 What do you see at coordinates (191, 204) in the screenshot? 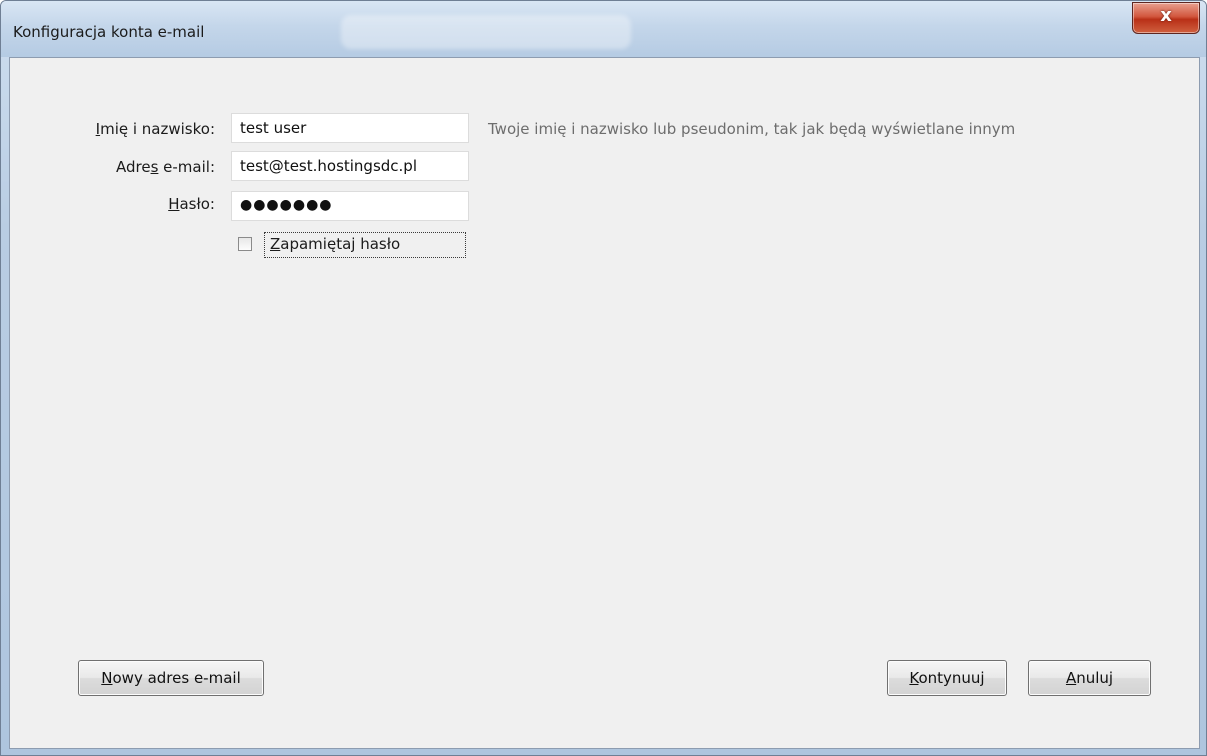
I see `password-label: Hasło:` at bounding box center [191, 204].